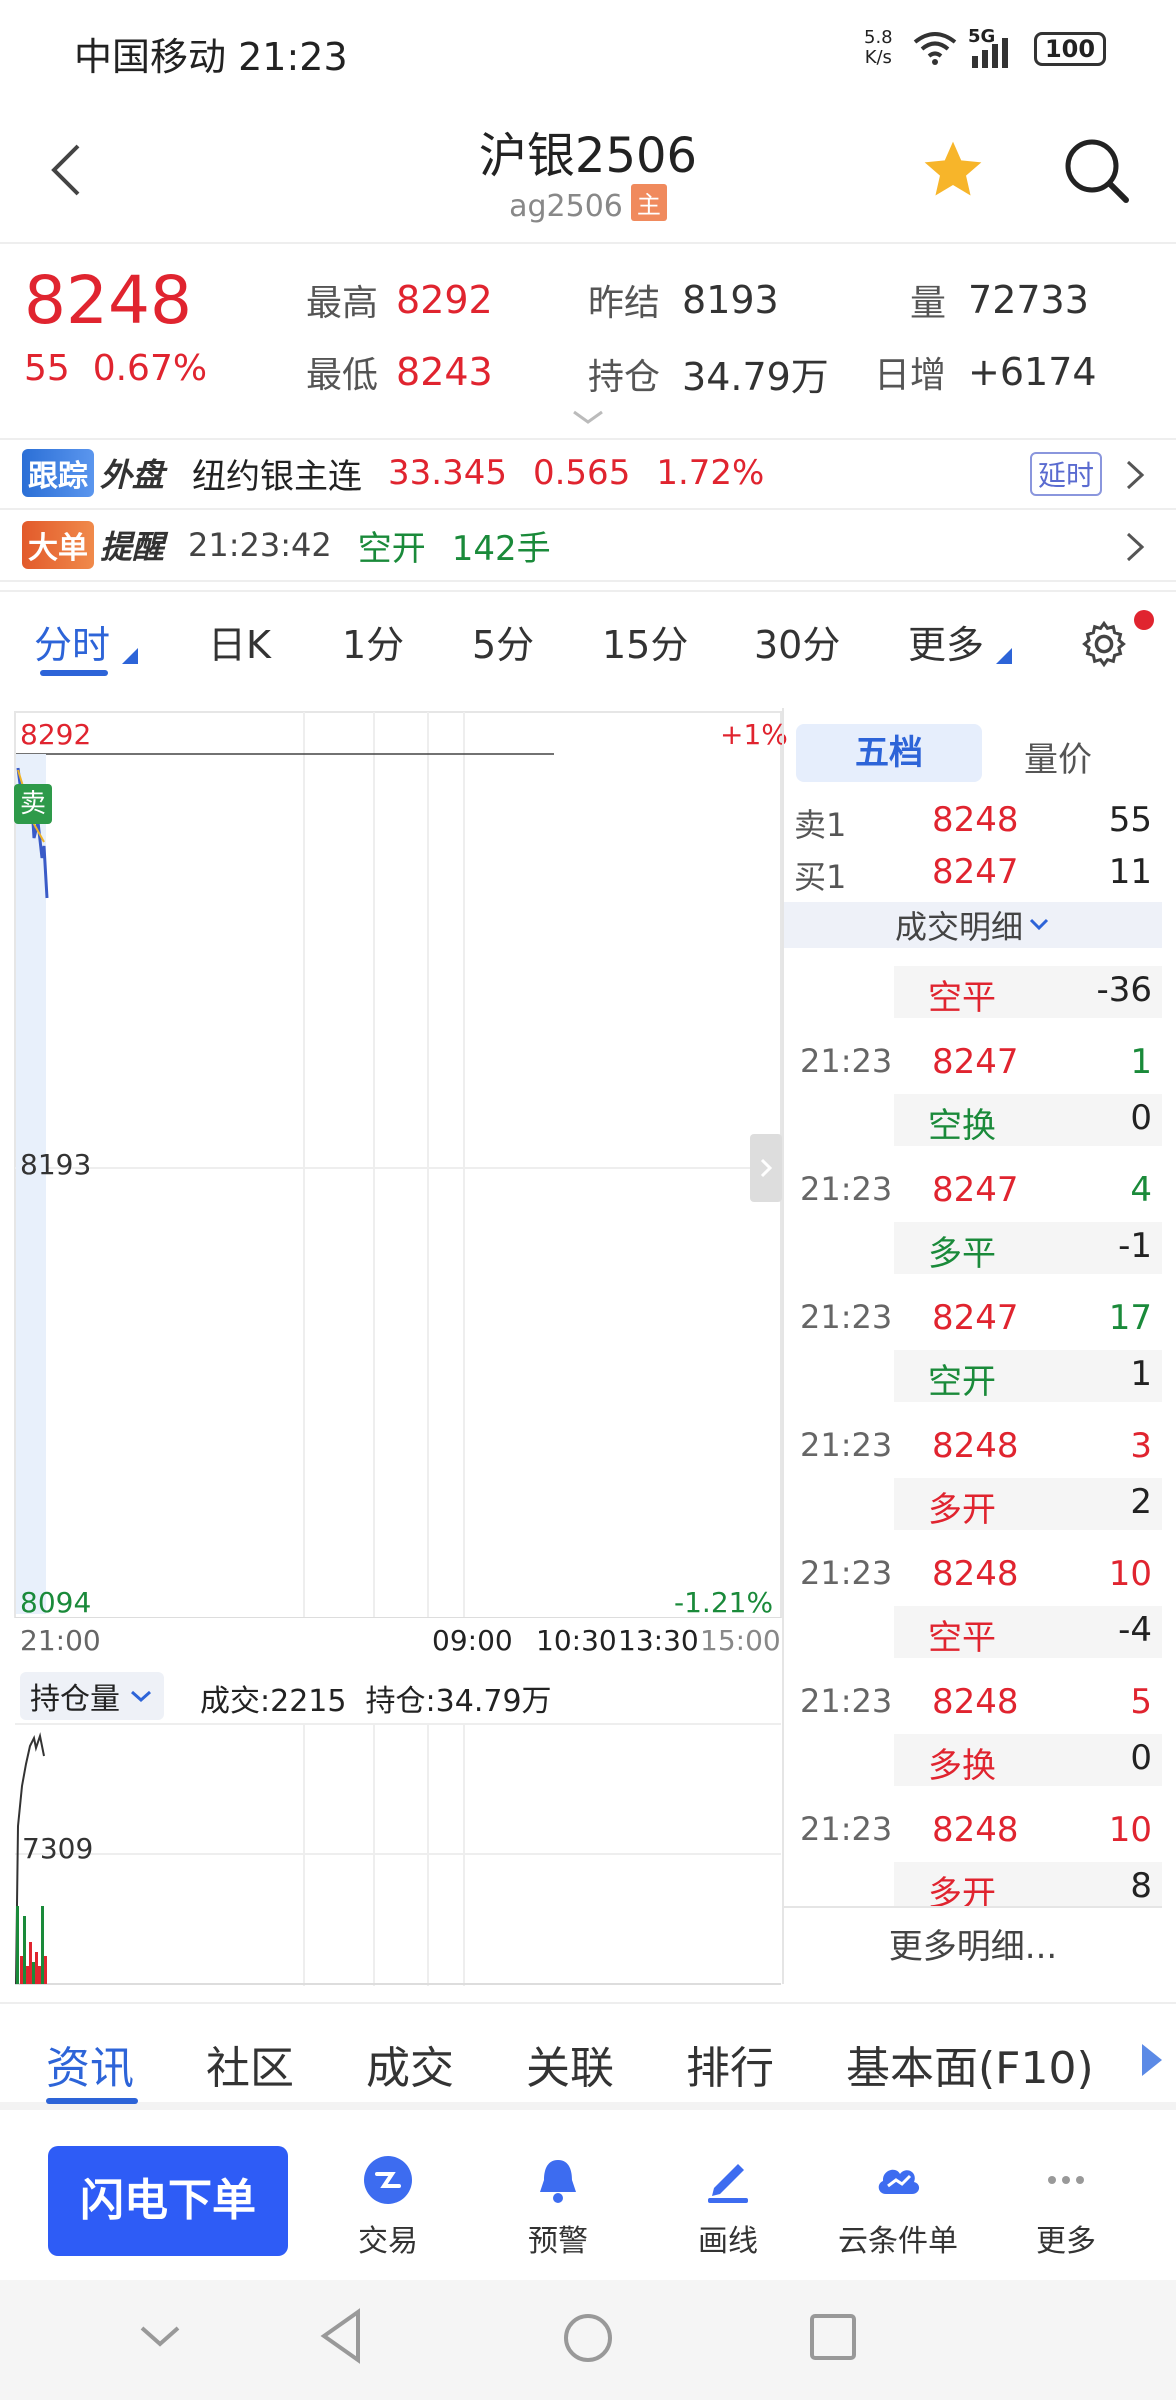  I want to click on nav-recents-icon, so click(833, 2337).